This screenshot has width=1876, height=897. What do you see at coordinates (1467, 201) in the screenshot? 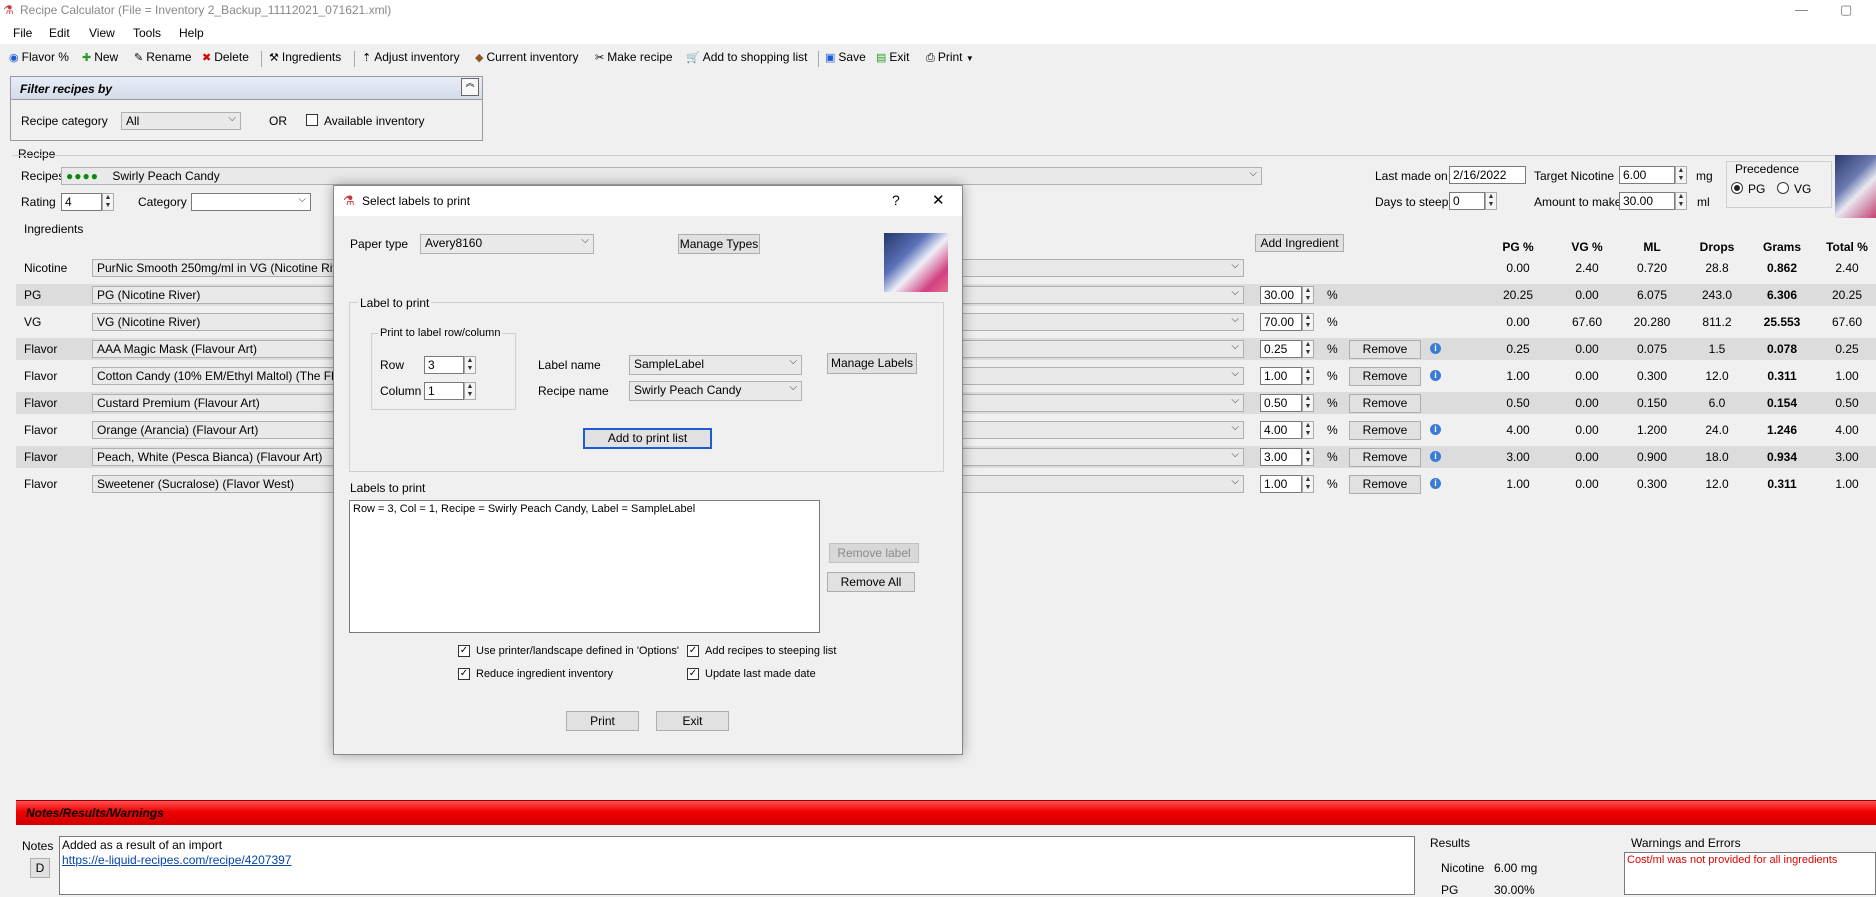
I see `days-to-steep-input: 0` at bounding box center [1467, 201].